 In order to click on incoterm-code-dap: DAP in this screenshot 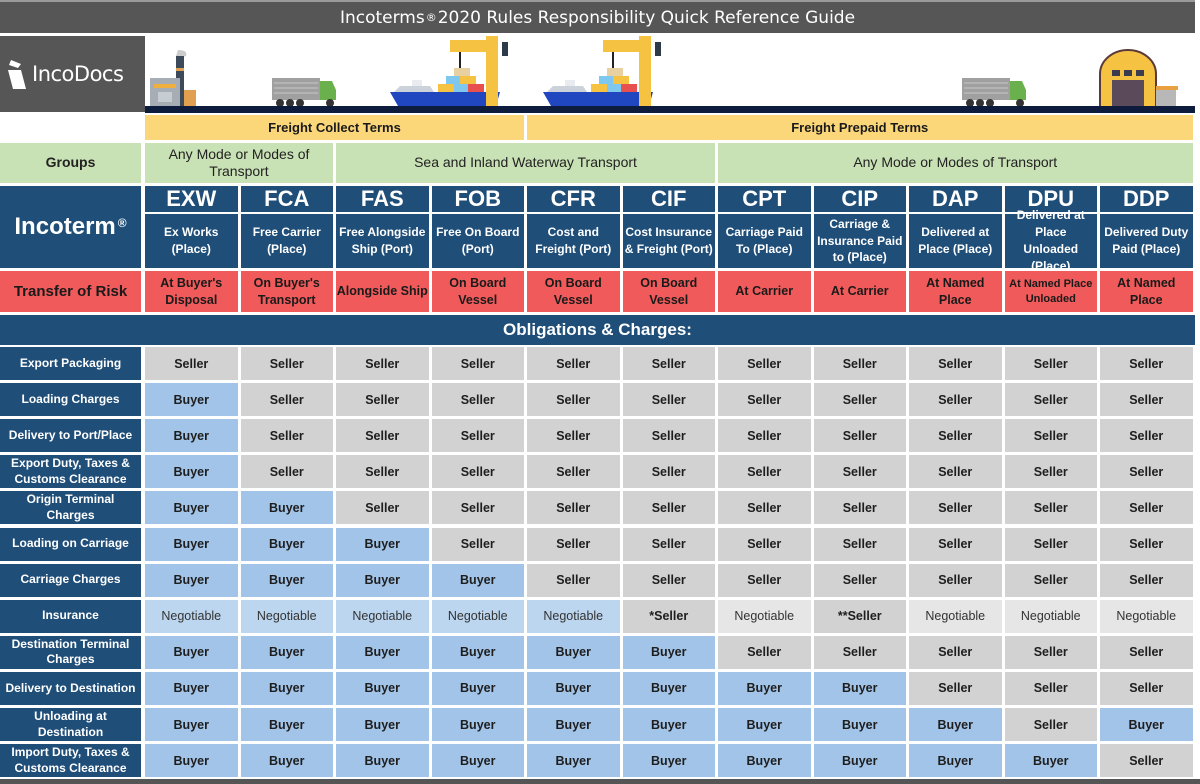, I will do `click(955, 199)`.